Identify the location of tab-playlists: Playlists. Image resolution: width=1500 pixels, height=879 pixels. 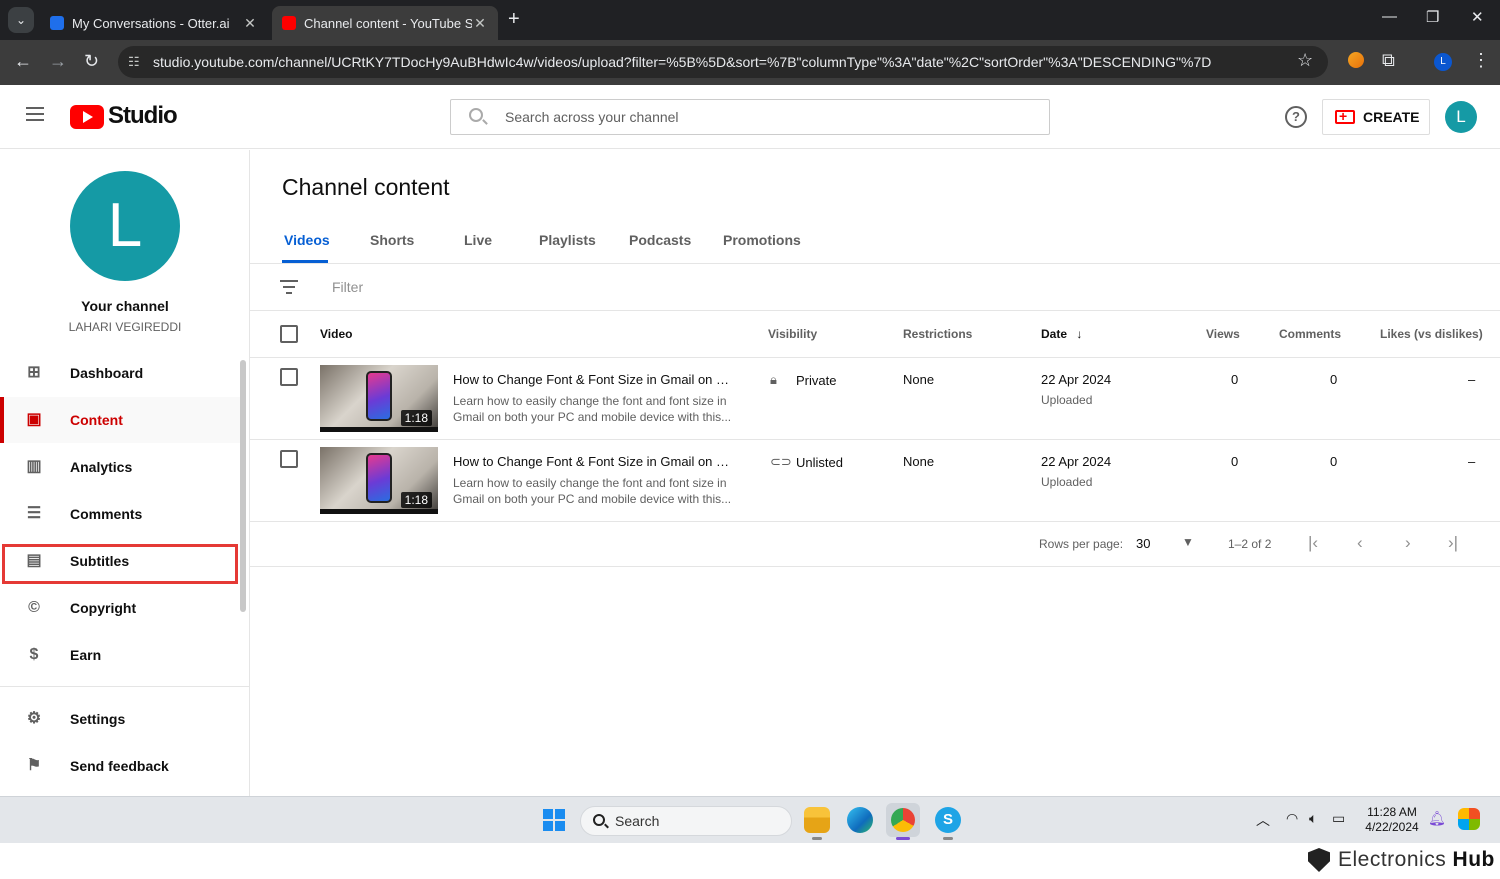
(567, 240).